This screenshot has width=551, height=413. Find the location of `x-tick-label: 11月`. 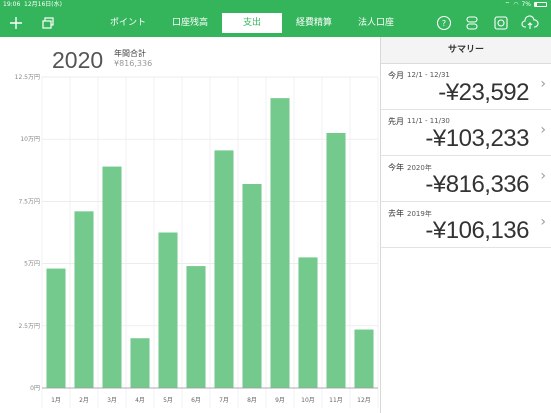

x-tick-label: 11月 is located at coordinates (336, 400).